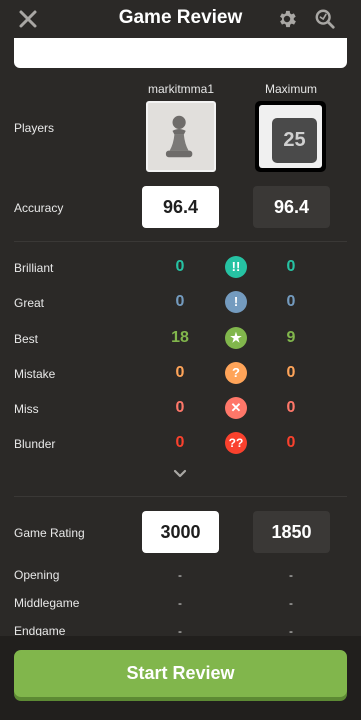 Image resolution: width=361 pixels, height=720 pixels. I want to click on miss-label: Miss, so click(26, 409).